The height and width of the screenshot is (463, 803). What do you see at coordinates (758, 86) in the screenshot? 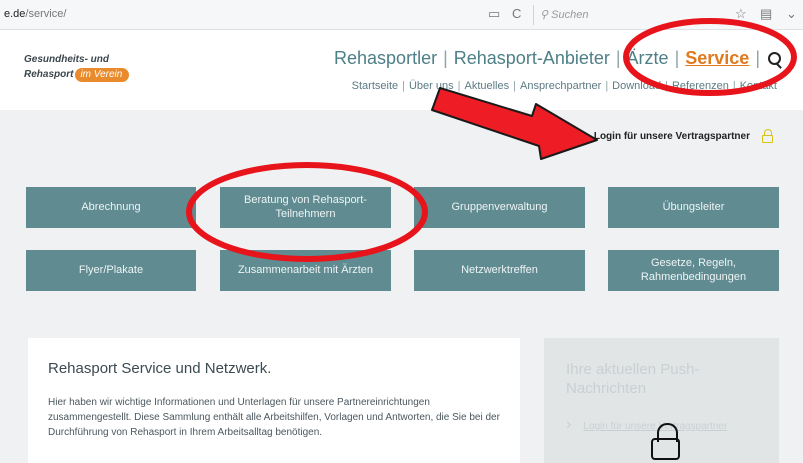
I see `subnav-kontakt: Kontakt` at bounding box center [758, 86].